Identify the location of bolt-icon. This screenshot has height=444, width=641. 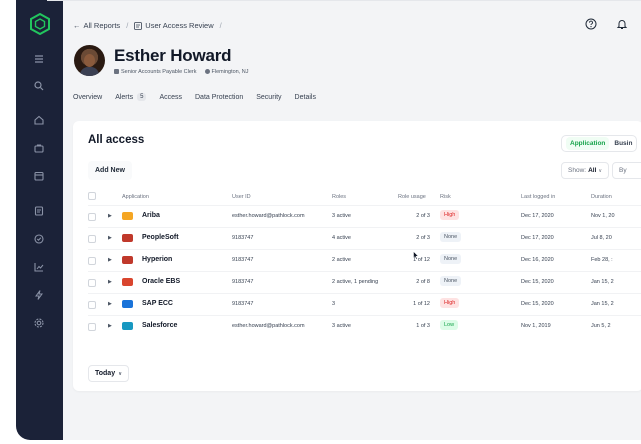
(39, 295).